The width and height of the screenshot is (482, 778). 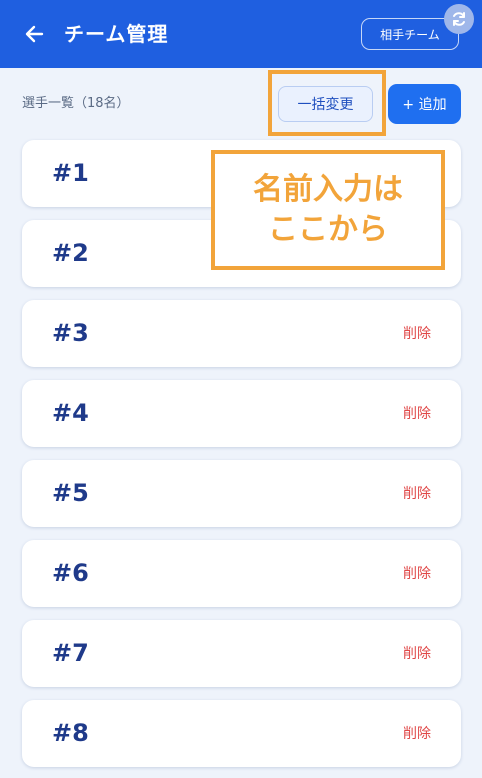 I want to click on player-row: #6 削除, so click(x=241, y=573).